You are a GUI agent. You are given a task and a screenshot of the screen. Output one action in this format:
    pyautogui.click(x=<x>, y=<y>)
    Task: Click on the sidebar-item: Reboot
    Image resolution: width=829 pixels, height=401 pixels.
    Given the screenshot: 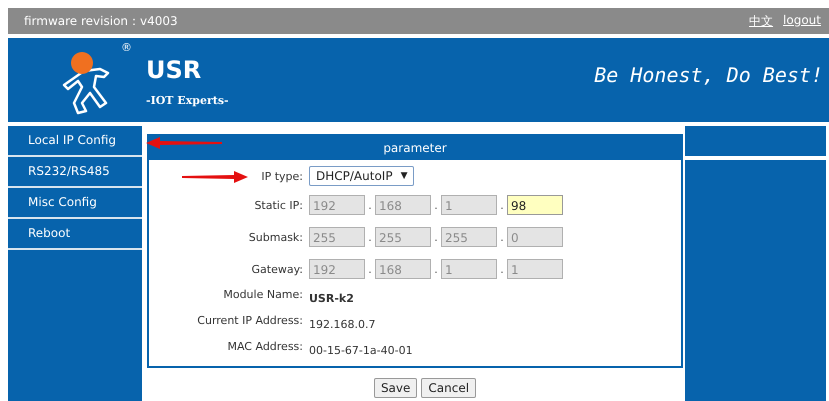 What is the action you would take?
    pyautogui.click(x=75, y=234)
    